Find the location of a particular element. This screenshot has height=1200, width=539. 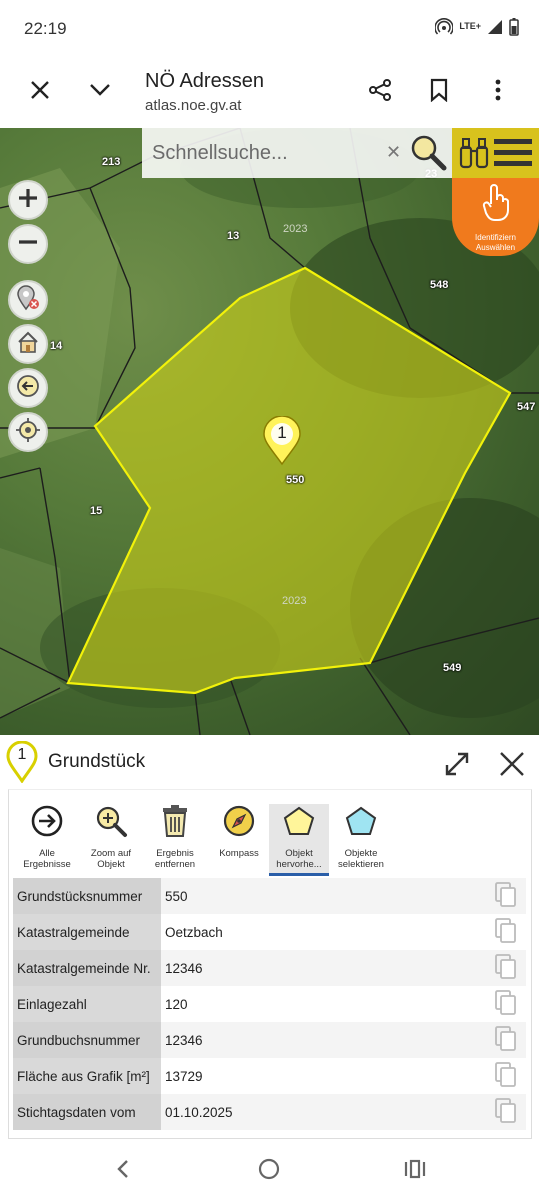

attribute-key: Fläche aus Grafik [m²] is located at coordinates (87, 1076).